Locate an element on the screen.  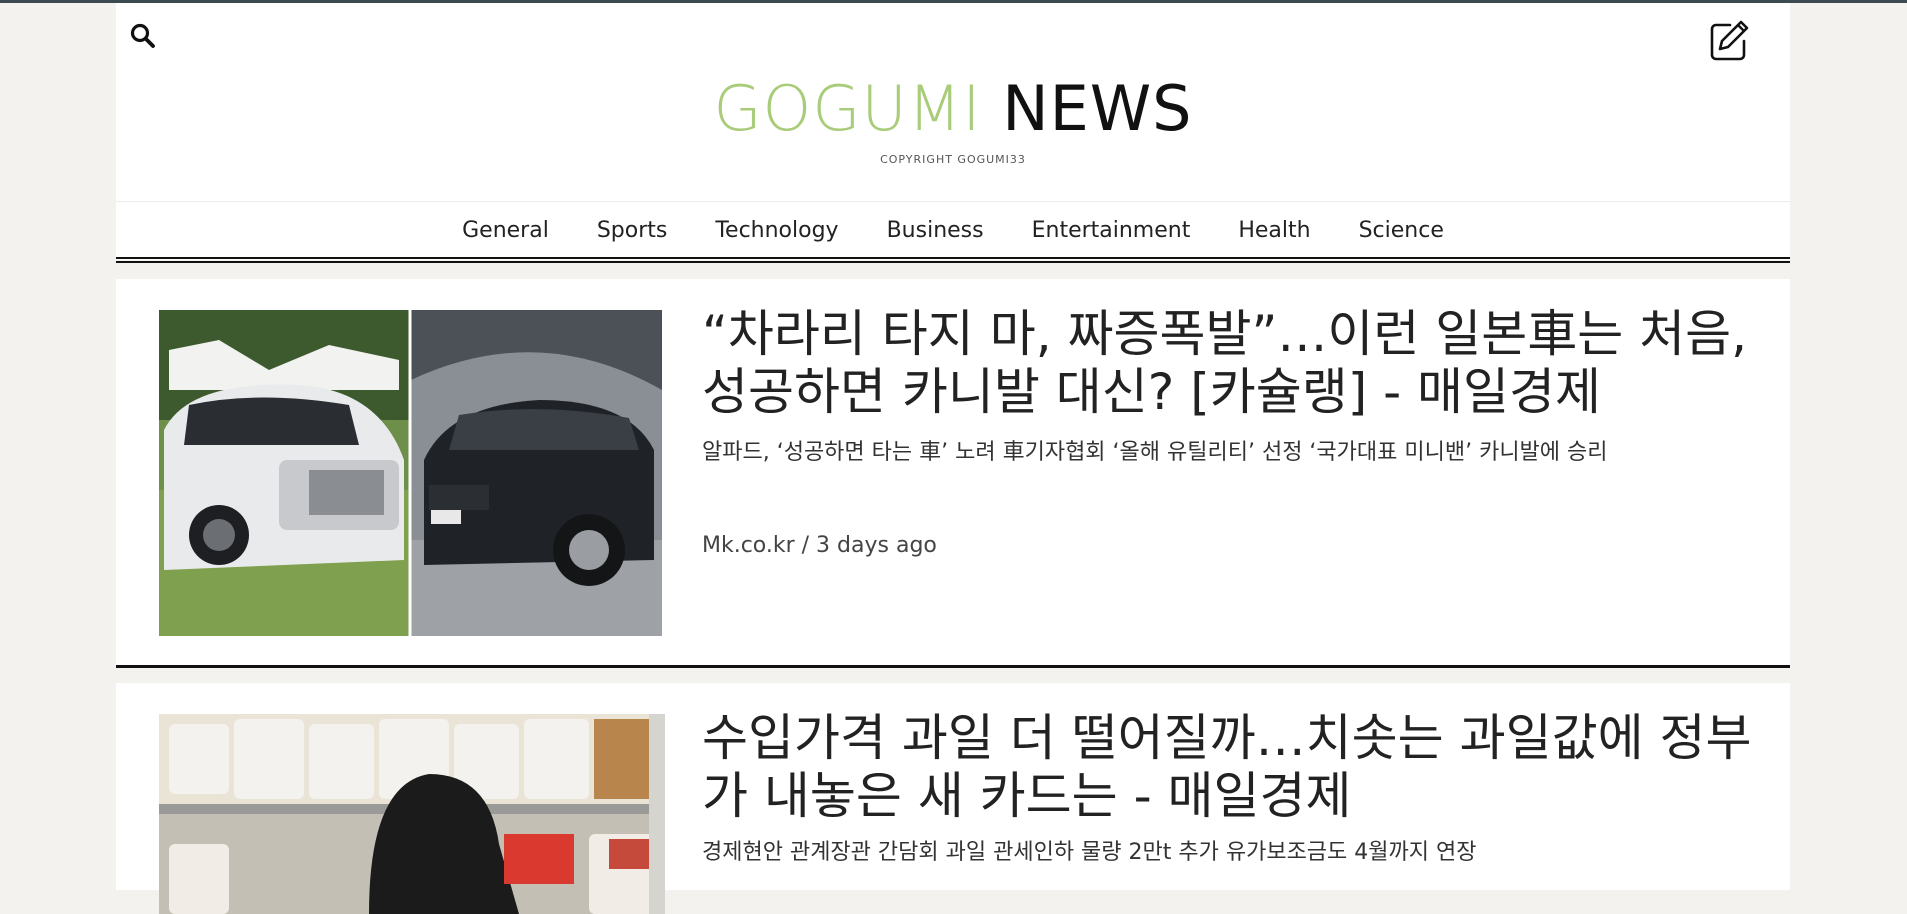
nav-health: Health is located at coordinates (1274, 231).